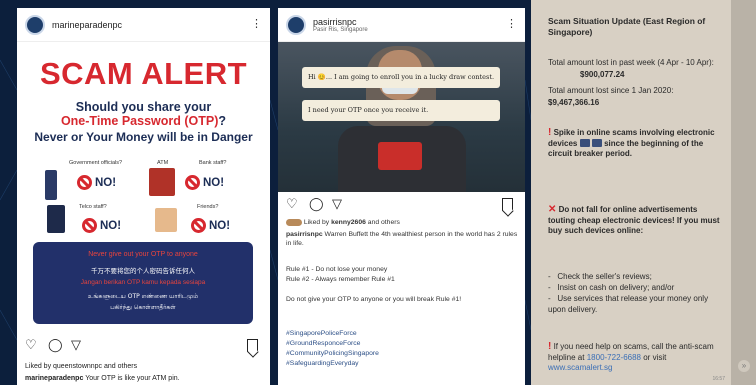 This screenshot has height=385, width=756. What do you see at coordinates (655, 357) in the screenshot?
I see `help-or: or visit` at bounding box center [655, 357].